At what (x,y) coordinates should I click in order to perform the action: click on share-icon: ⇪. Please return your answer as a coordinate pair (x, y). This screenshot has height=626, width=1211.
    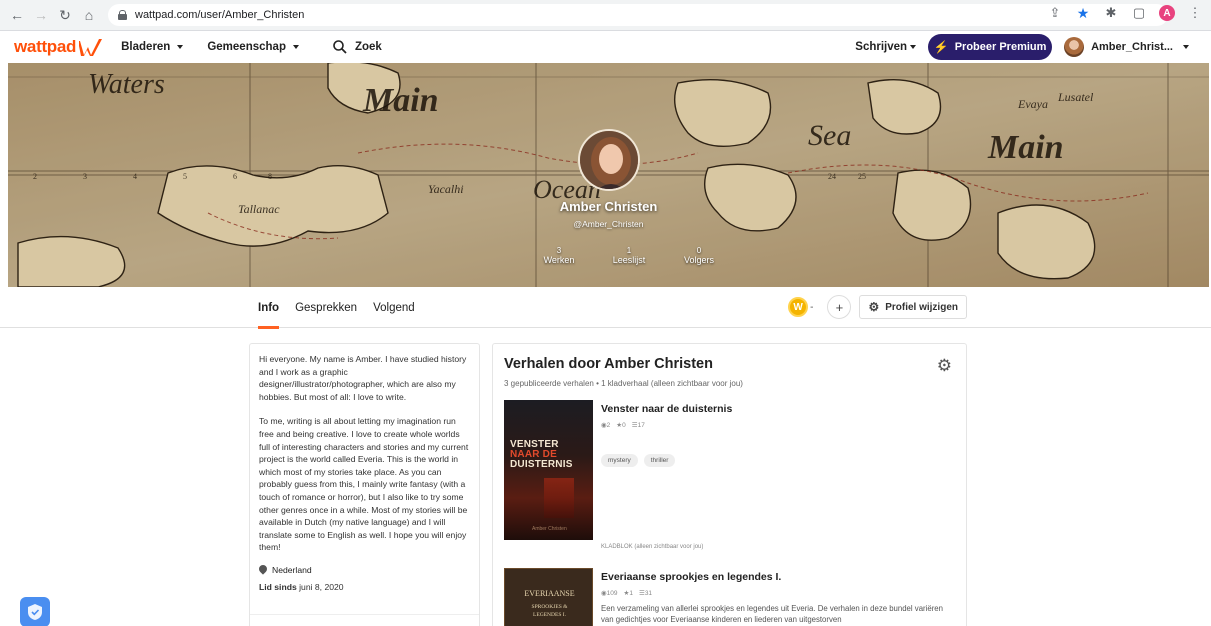
    Looking at the image, I should click on (1055, 13).